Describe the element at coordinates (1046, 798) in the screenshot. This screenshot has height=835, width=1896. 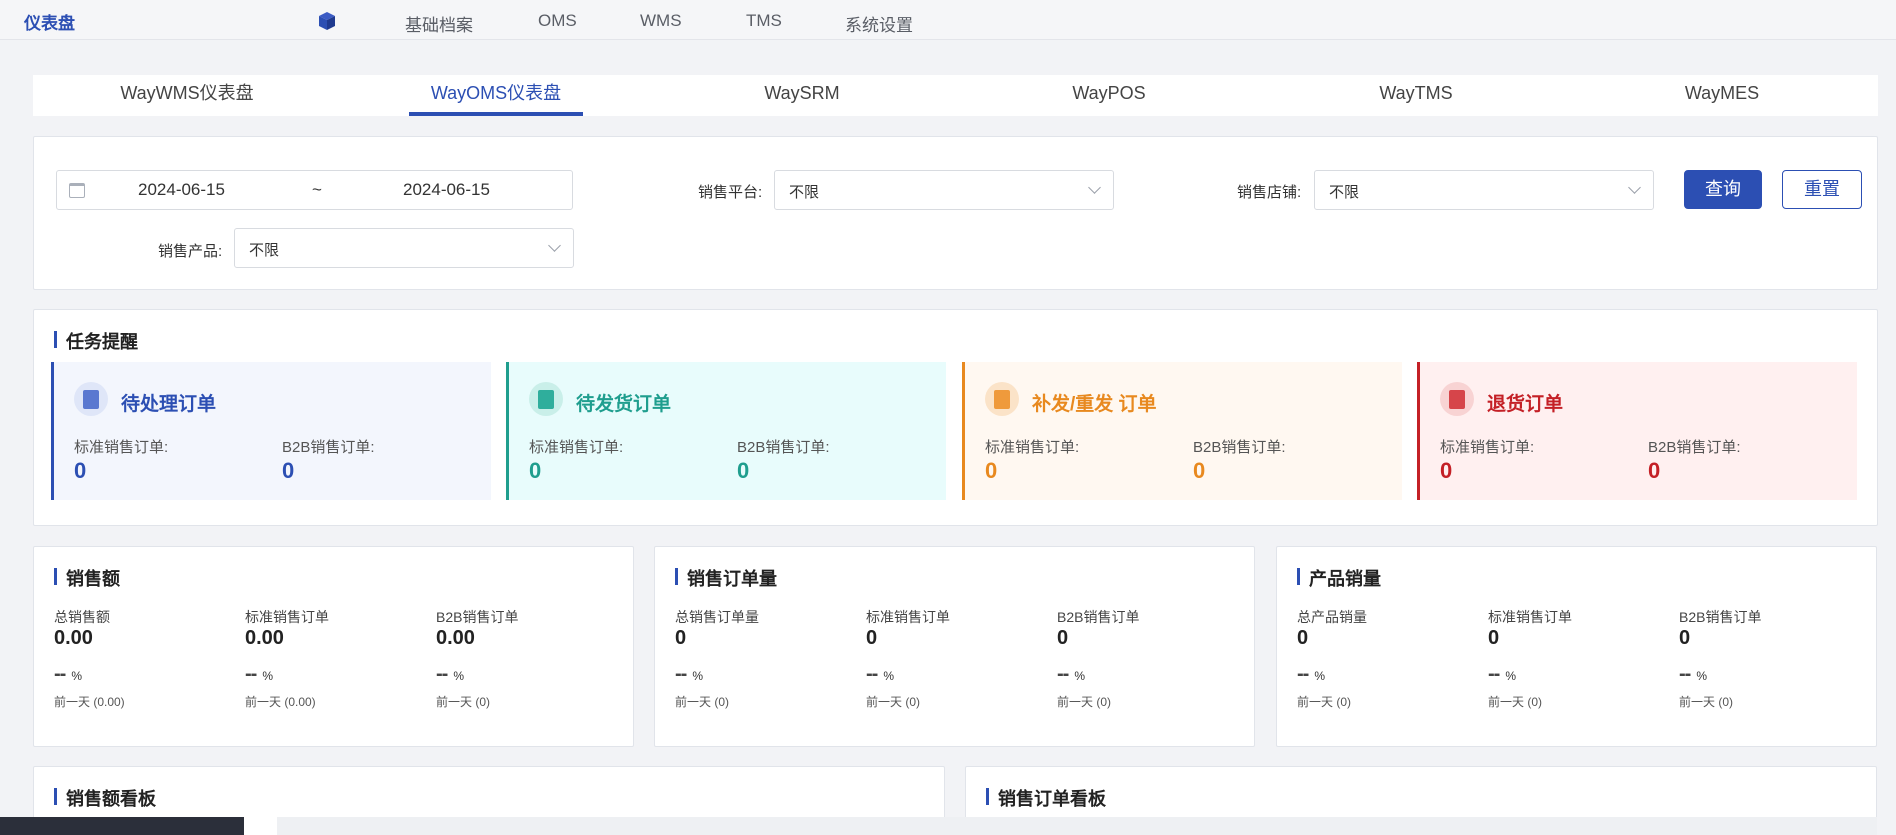
I see `board-title: 销售订单看板` at that location.